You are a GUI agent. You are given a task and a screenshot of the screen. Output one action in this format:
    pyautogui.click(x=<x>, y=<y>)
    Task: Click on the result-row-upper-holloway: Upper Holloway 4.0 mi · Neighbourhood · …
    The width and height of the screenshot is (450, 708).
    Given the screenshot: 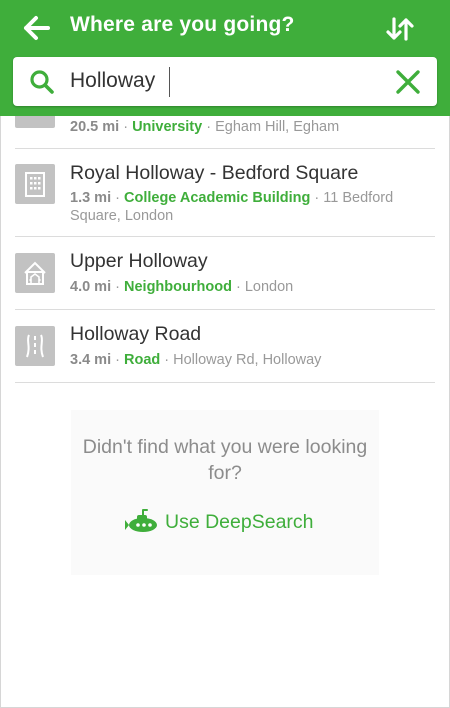 What is the action you would take?
    pyautogui.click(x=225, y=273)
    